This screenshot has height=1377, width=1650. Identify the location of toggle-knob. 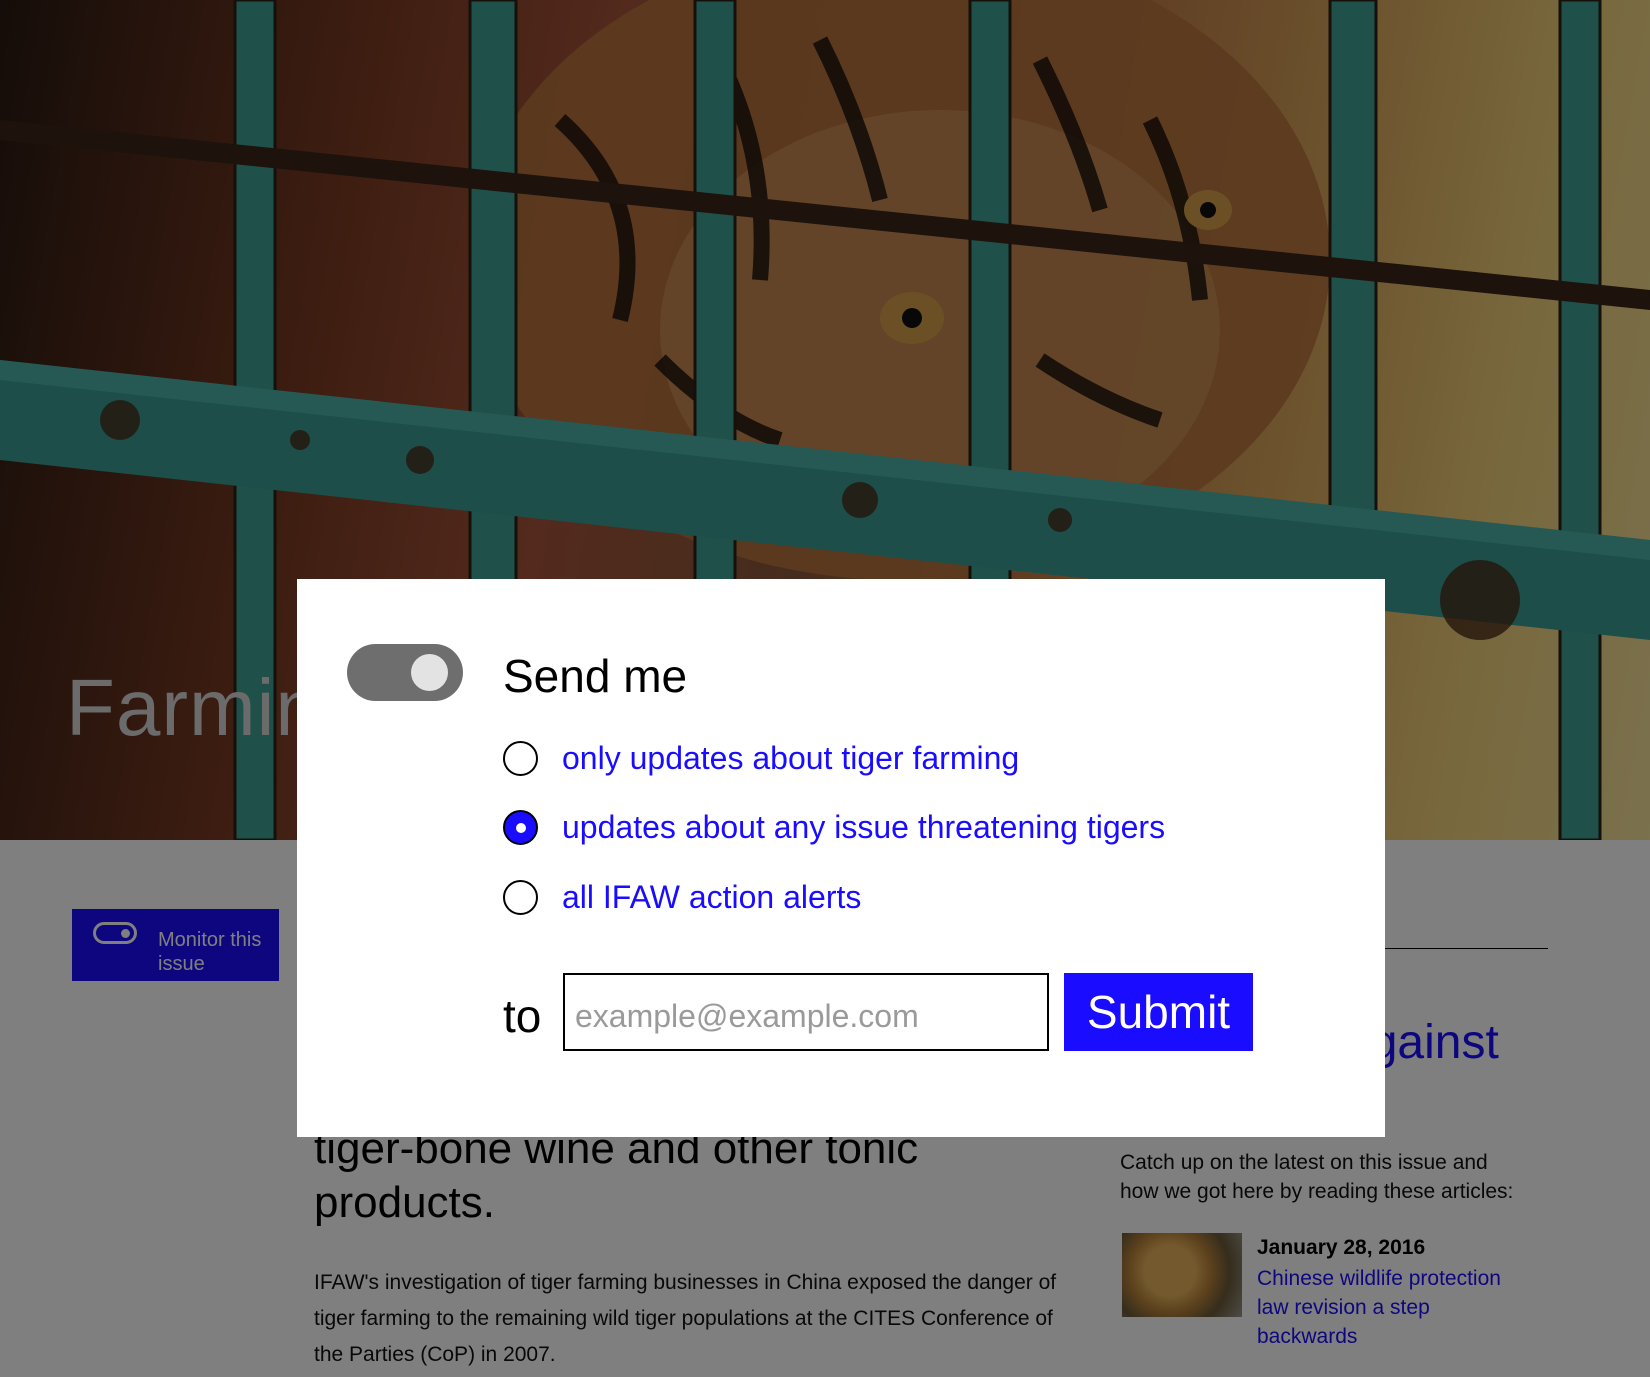
(429, 672).